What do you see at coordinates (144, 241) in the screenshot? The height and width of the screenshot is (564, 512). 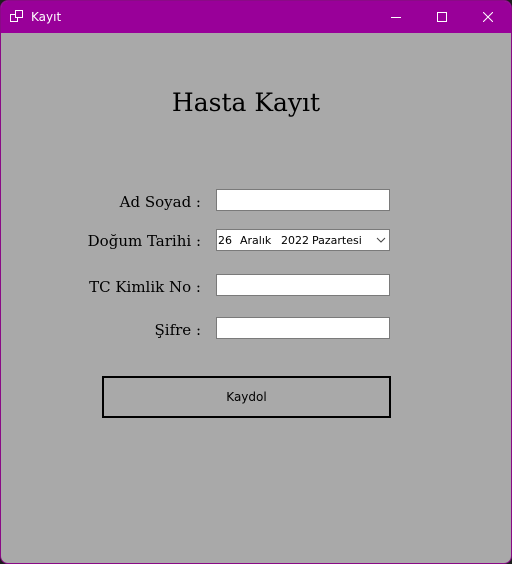 I see `birthdate-label: Doğum Tarihi :` at bounding box center [144, 241].